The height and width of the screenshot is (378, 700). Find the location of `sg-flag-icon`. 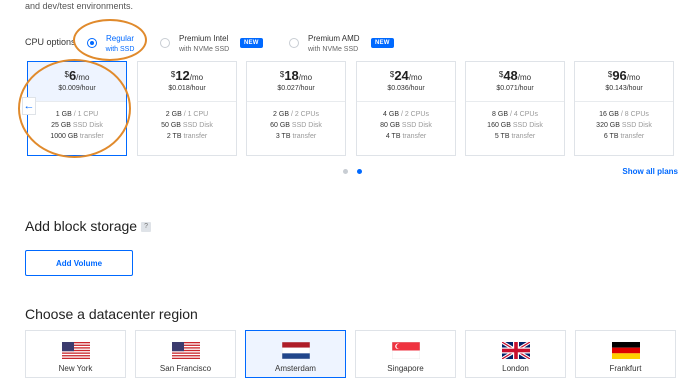

sg-flag-icon is located at coordinates (406, 350).